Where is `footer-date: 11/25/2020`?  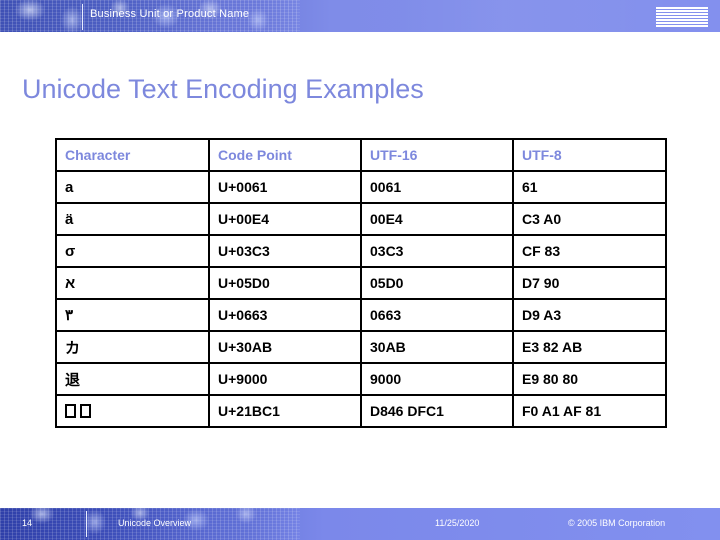 footer-date: 11/25/2020 is located at coordinates (457, 523).